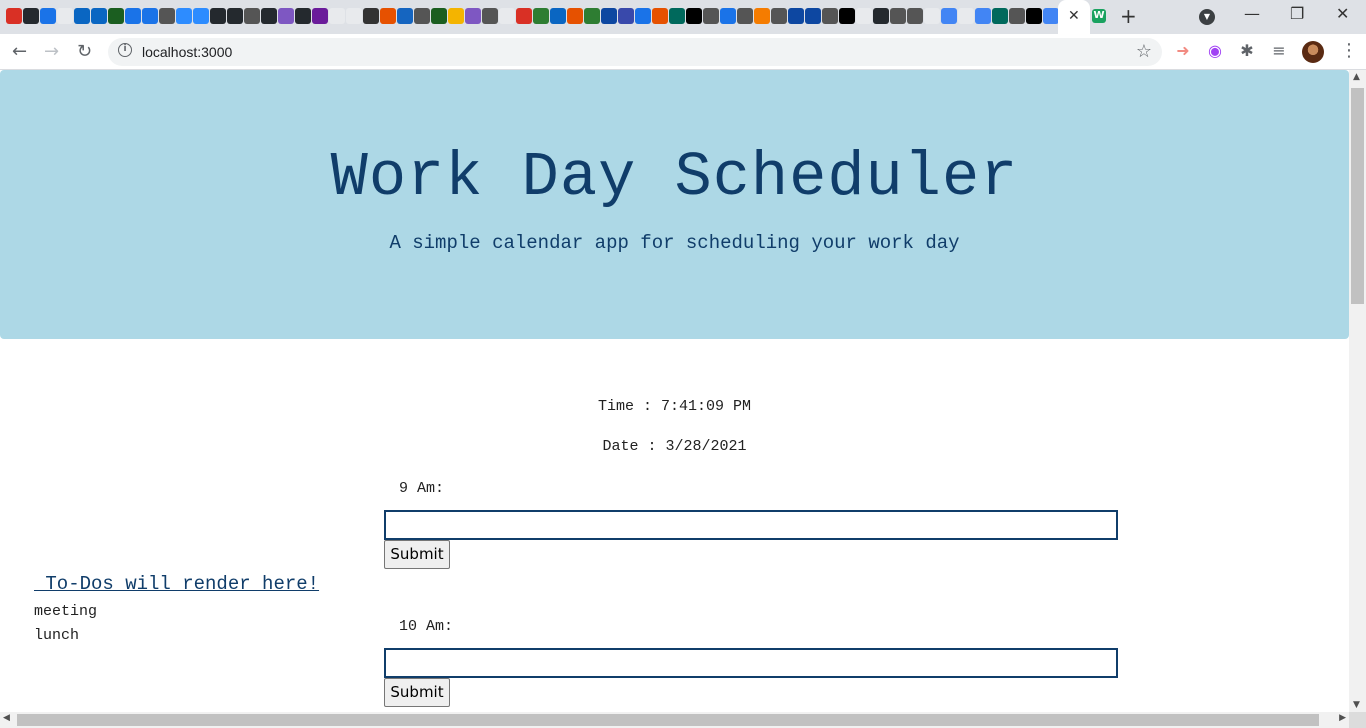  Describe the element at coordinates (1207, 17) in the screenshot. I see `tab-search-icon: ▼` at that location.